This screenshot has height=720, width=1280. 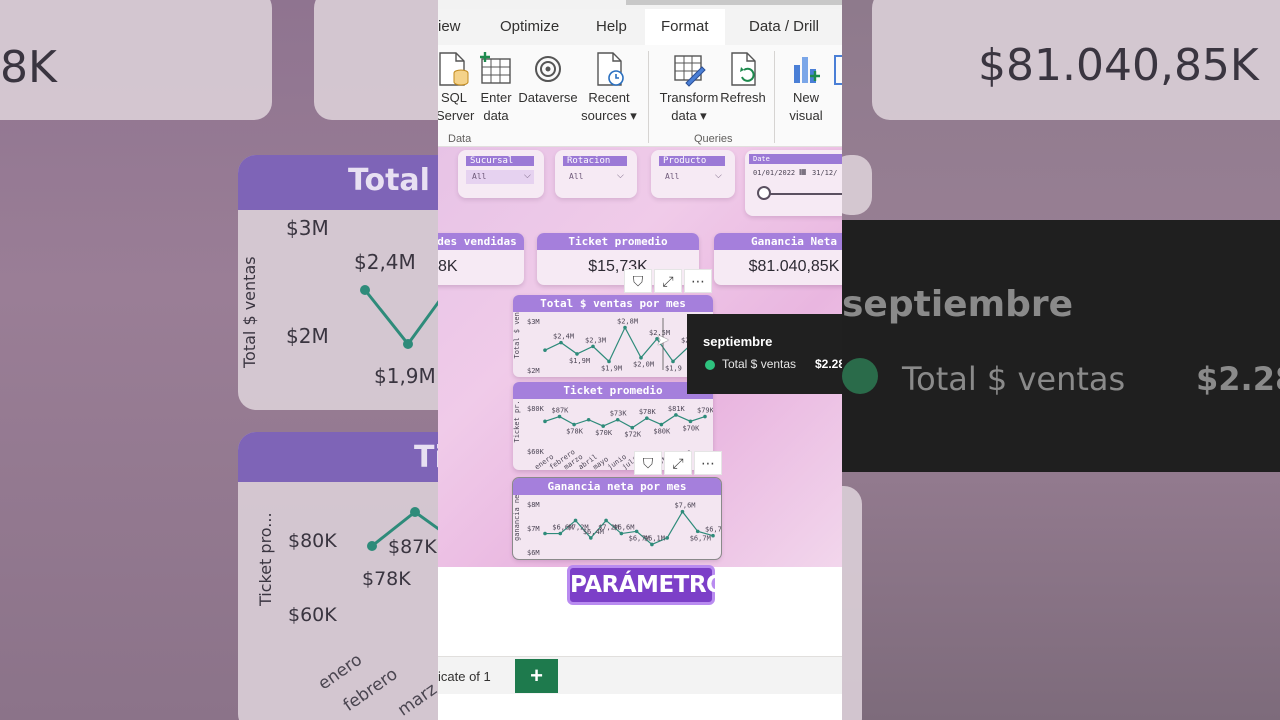 I want to click on dataverse-button: Dataverse, so click(x=548, y=79).